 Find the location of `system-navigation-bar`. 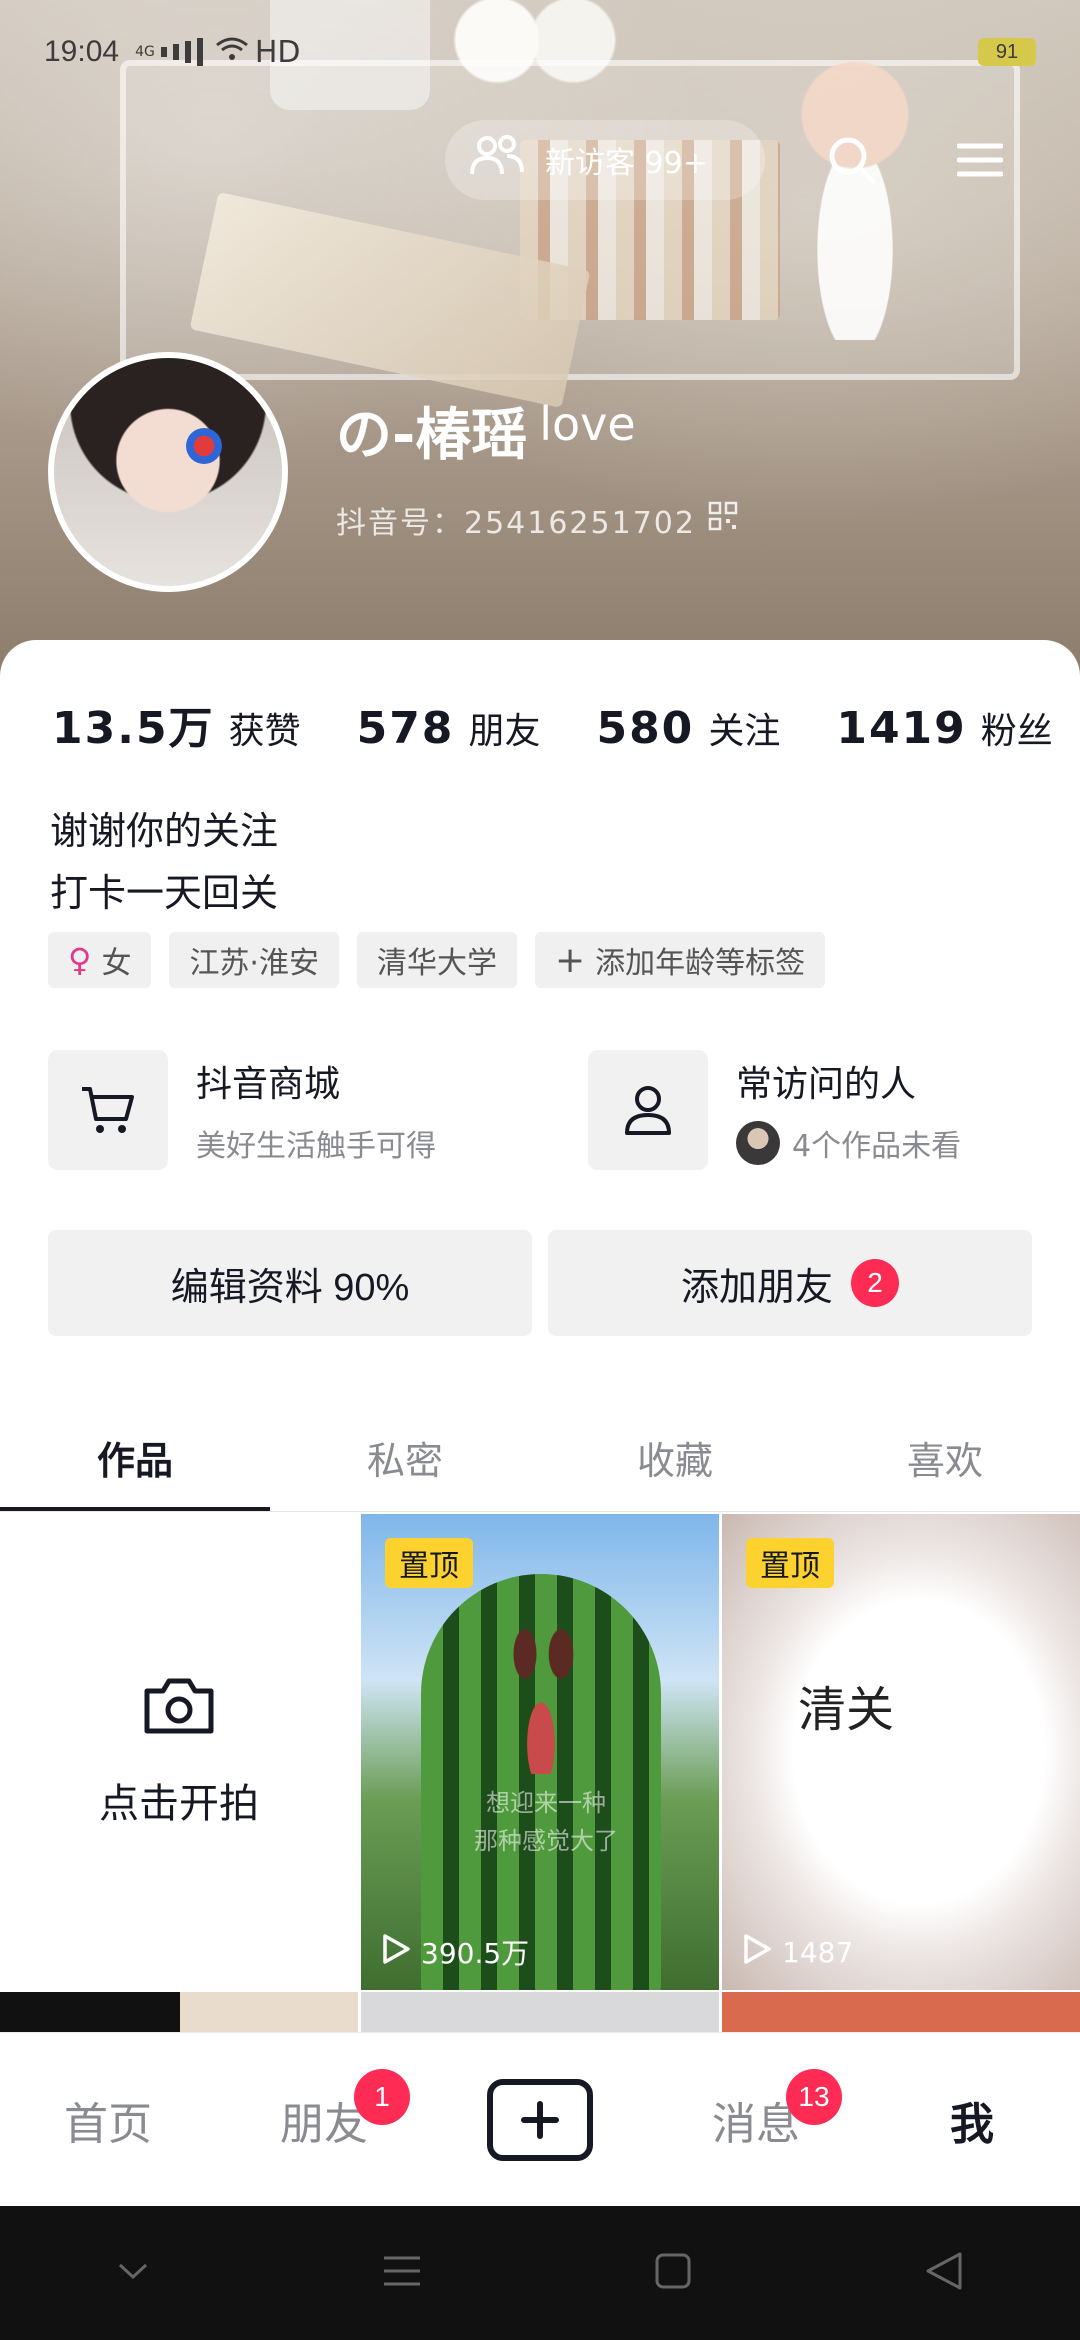

system-navigation-bar is located at coordinates (540, 2273).